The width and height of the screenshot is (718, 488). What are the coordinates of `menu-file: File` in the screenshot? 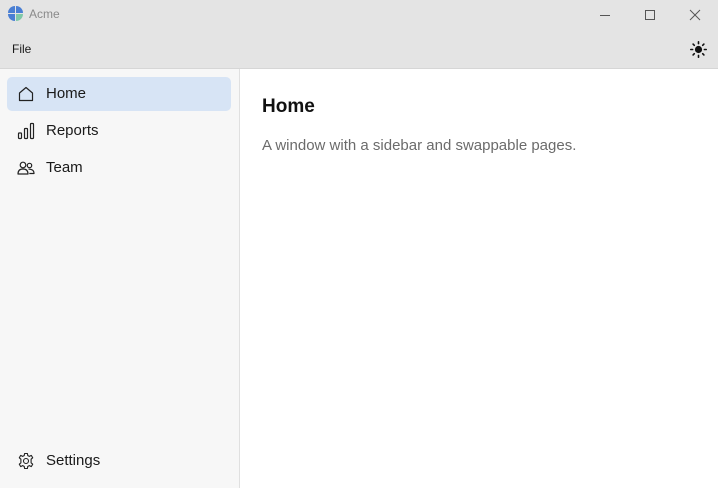 It's located at (21, 49).